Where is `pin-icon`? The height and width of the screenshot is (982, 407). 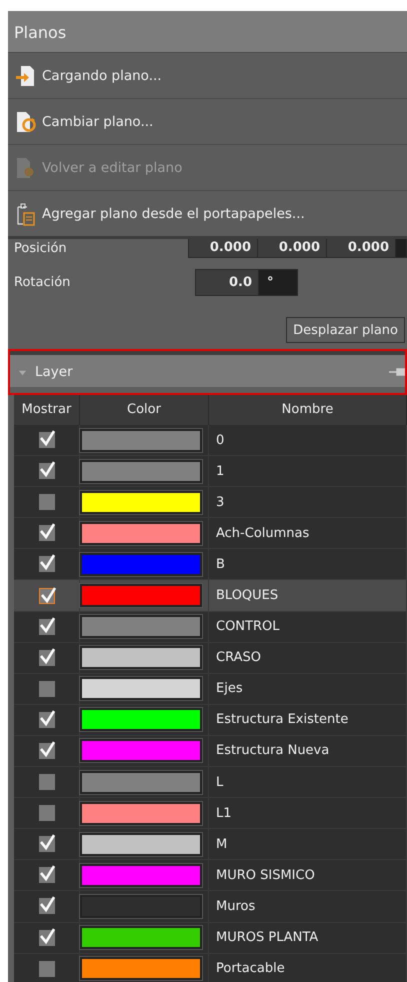
pin-icon is located at coordinates (397, 372).